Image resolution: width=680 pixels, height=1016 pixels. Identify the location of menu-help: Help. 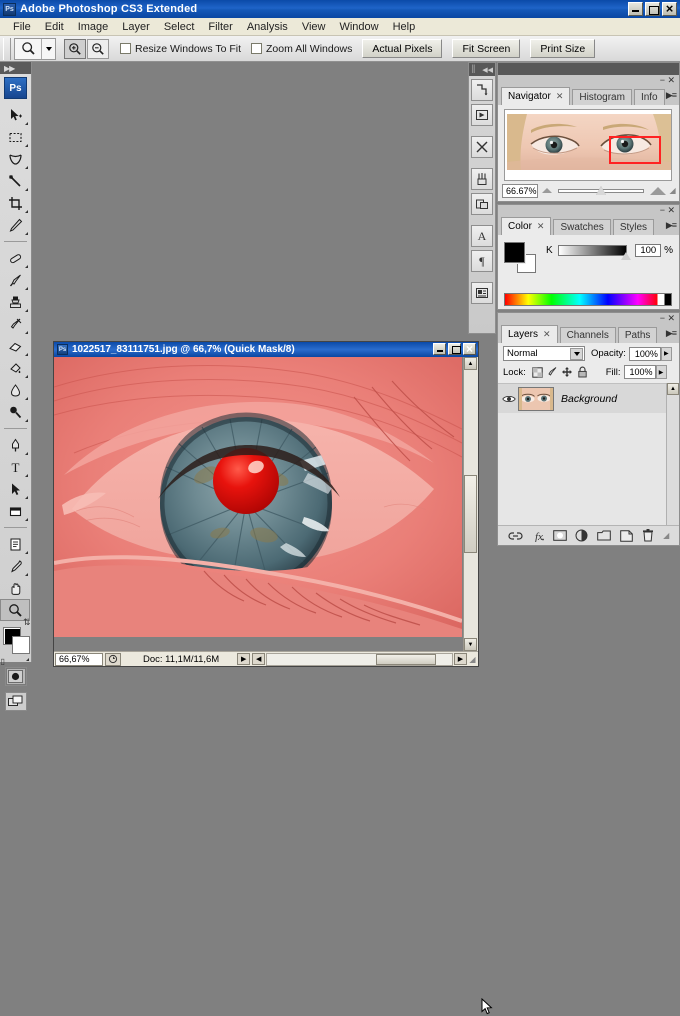
(404, 27).